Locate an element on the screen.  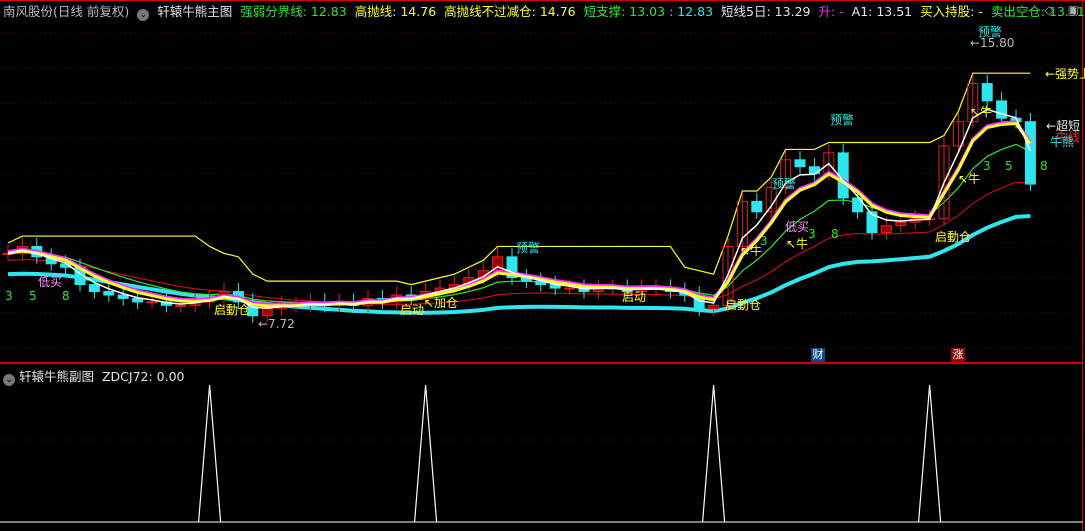
label-add: ↖加仓 is located at coordinates (441, 303).